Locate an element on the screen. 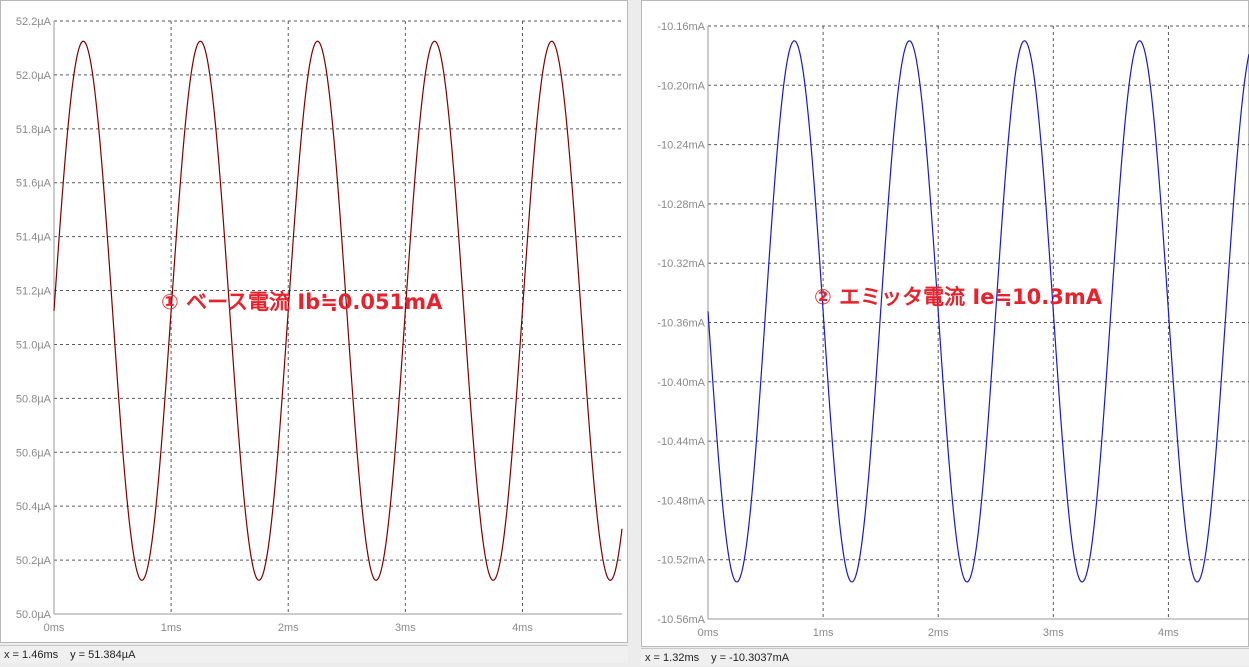 This screenshot has height=667, width=1249. left-cursor-x-readout: x = 1.46ms is located at coordinates (31, 655).